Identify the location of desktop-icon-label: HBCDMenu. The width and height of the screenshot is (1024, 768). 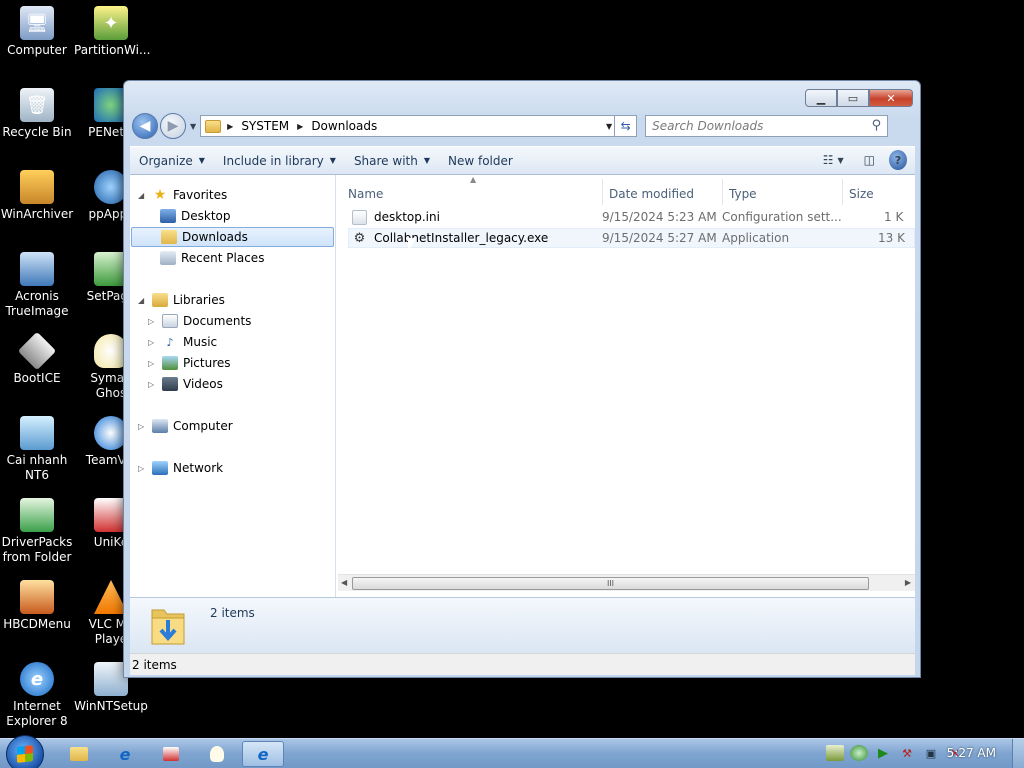
(37, 624).